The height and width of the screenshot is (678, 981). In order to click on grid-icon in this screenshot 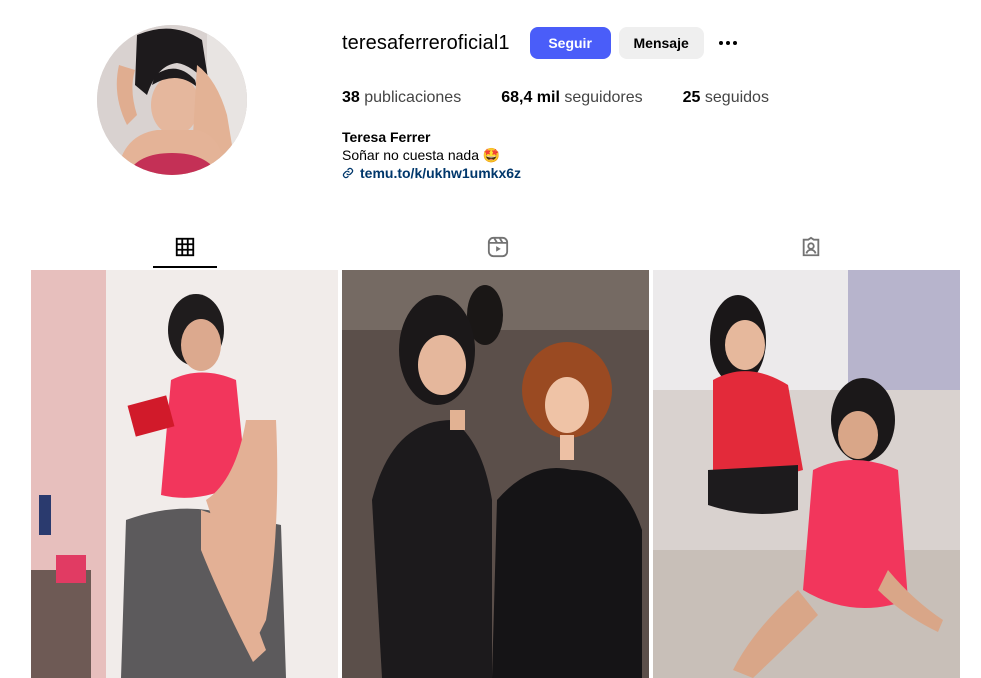, I will do `click(185, 247)`.